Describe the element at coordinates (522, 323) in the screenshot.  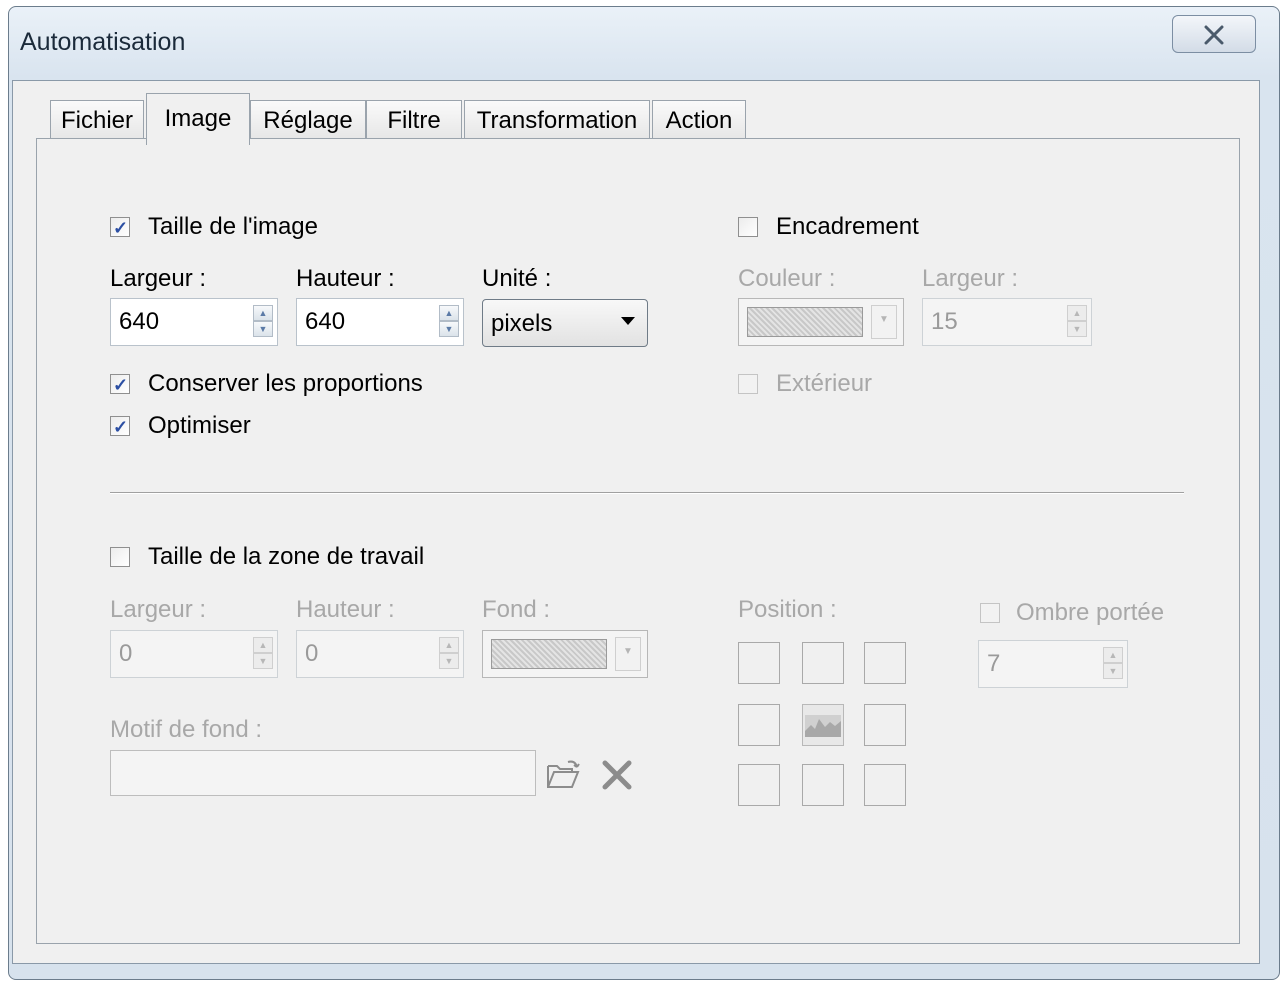
I see `unit-value: pixels` at that location.